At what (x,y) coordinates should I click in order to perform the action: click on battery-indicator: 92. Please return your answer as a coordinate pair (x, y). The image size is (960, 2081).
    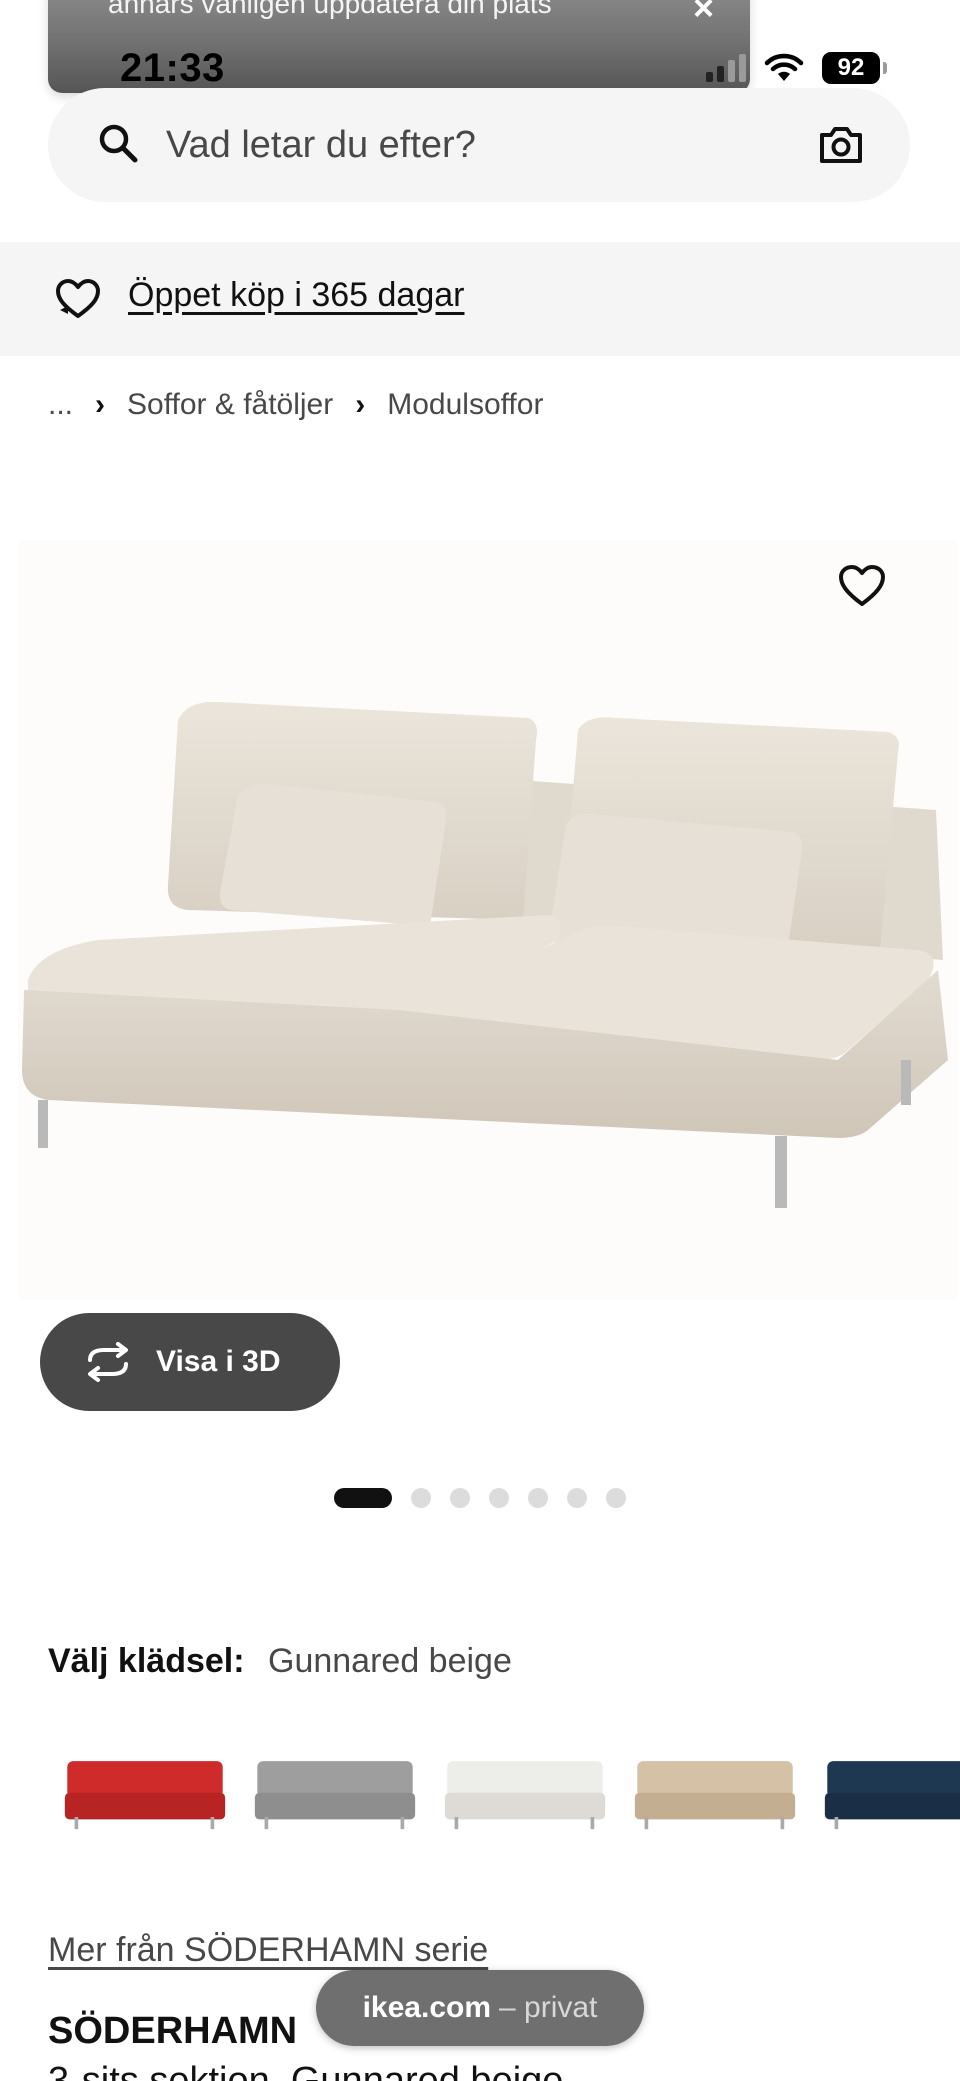
    Looking at the image, I should click on (854, 68).